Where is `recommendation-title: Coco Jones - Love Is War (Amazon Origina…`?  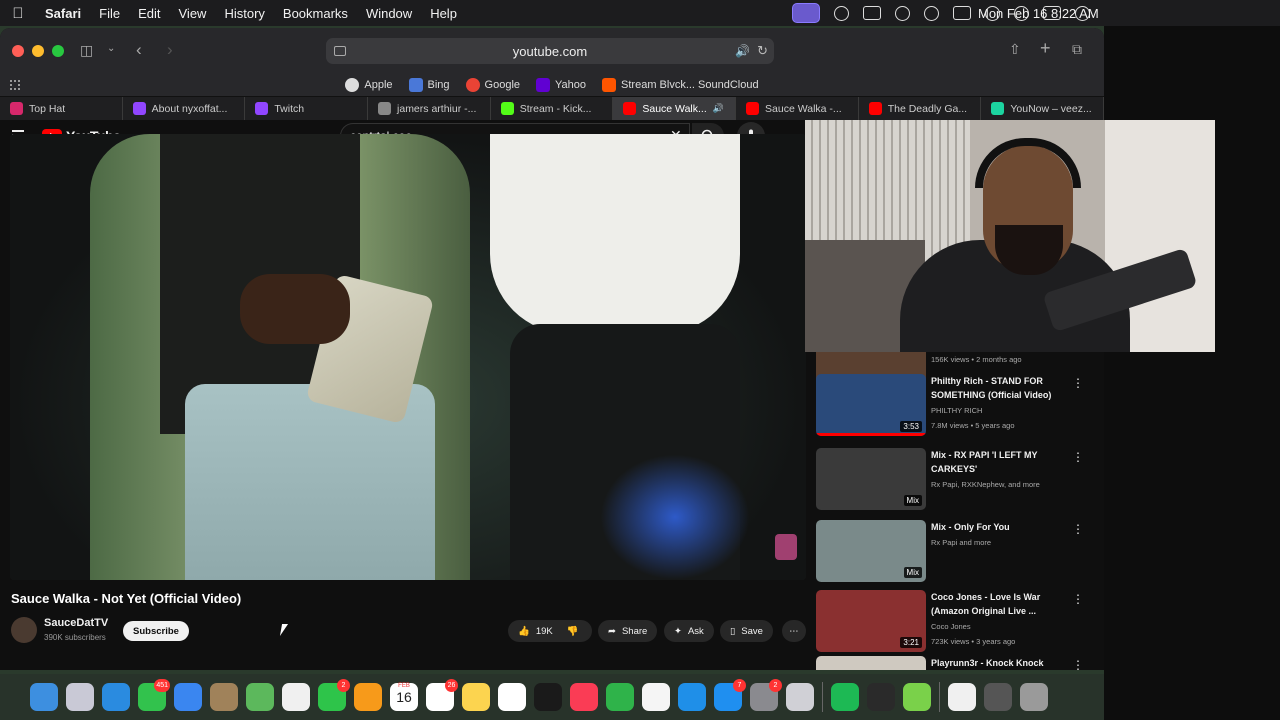 recommendation-title: Coco Jones - Love Is War (Amazon Origina… is located at coordinates (1004, 604).